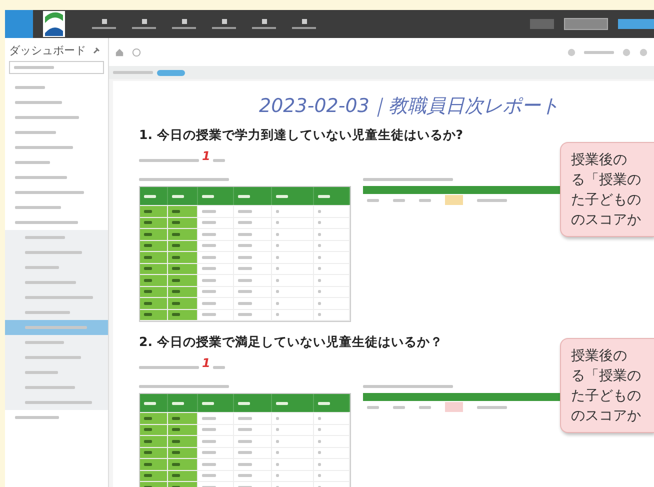 The image size is (654, 487). What do you see at coordinates (409, 106) in the screenshot?
I see `report-title: 2023-02-03｜教職員日次レポート` at bounding box center [409, 106].